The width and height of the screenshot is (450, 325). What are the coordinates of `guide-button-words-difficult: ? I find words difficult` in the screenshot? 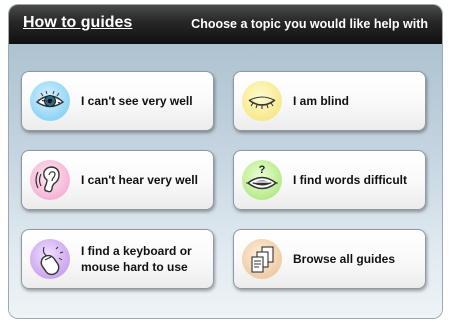 It's located at (329, 180).